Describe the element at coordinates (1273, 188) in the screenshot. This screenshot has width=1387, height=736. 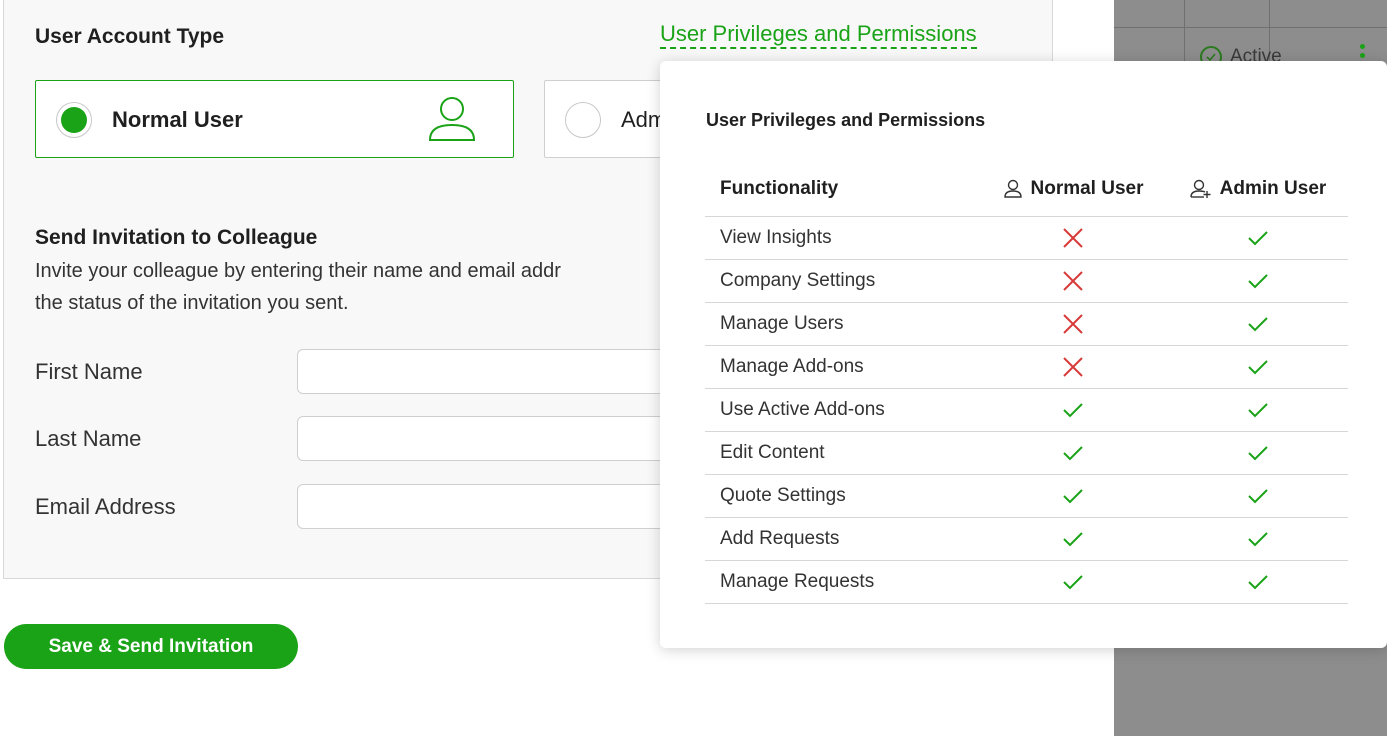
I see `admin-user-header-label: Admin User` at that location.